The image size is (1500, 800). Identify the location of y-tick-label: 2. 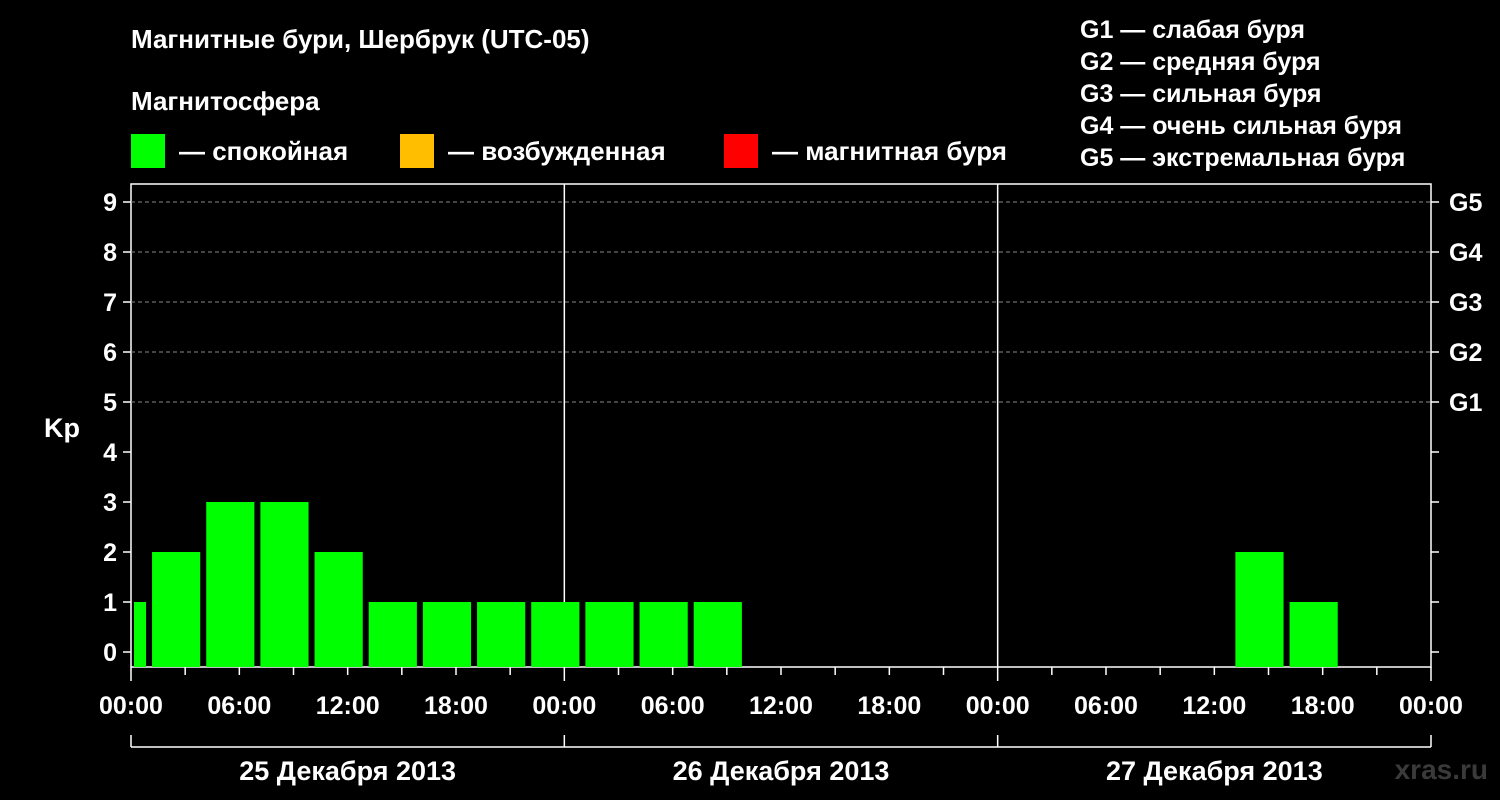
(110, 553).